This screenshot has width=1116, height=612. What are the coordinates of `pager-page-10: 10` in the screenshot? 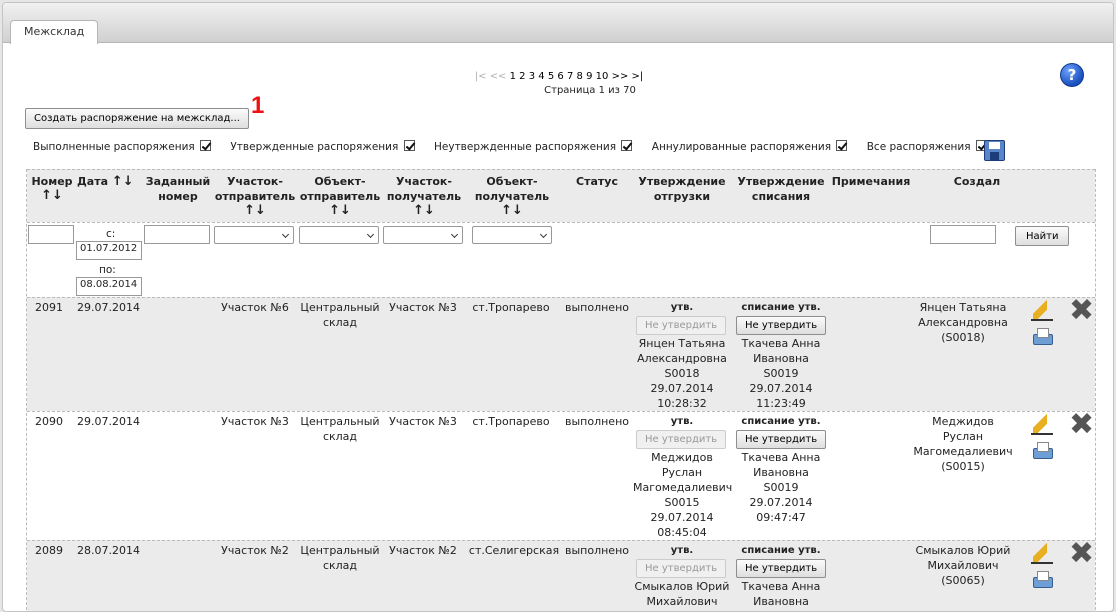 It's located at (602, 76).